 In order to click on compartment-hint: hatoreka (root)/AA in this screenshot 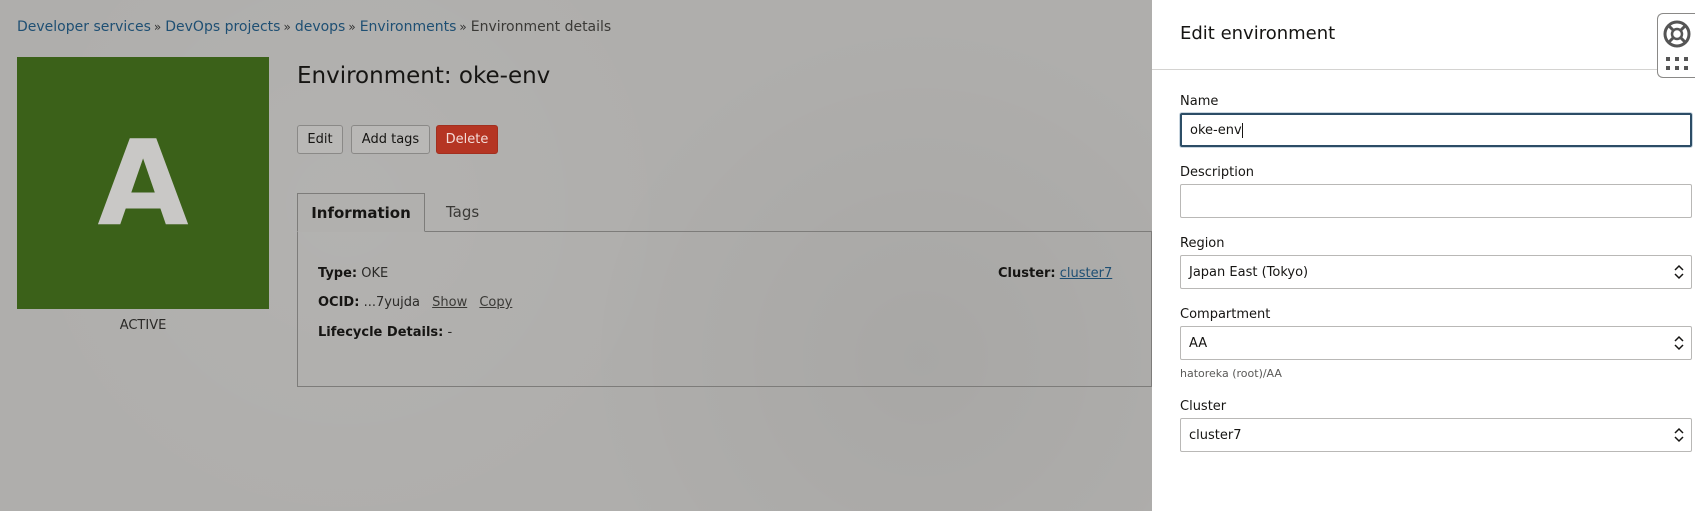, I will do `click(1231, 373)`.